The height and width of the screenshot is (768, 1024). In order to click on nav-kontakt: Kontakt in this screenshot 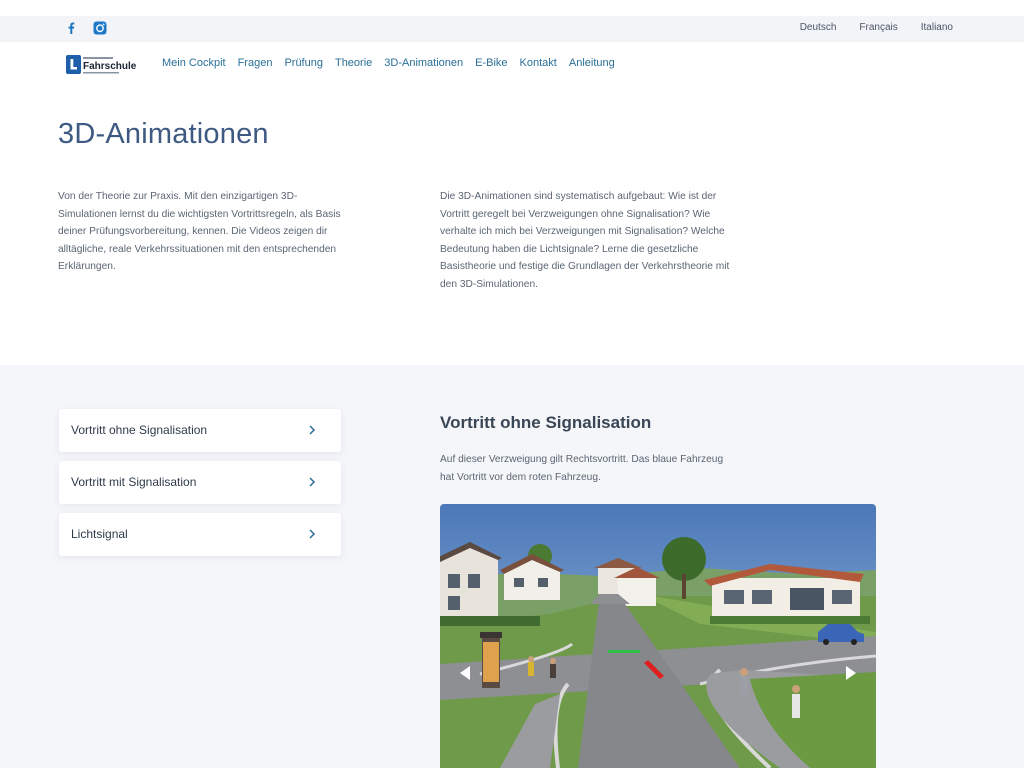, I will do `click(538, 63)`.